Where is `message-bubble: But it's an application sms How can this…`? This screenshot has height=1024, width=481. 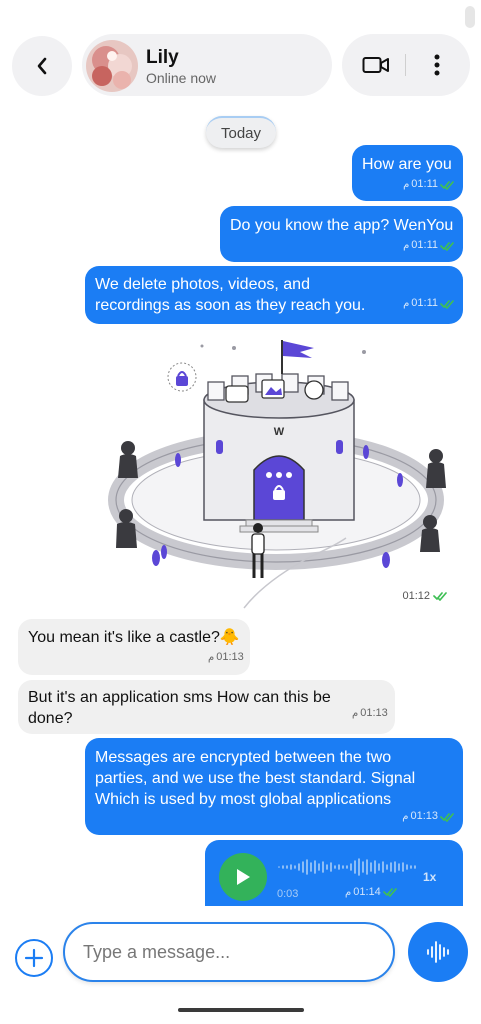
message-bubble: But it's an application sms How can this… is located at coordinates (206, 707).